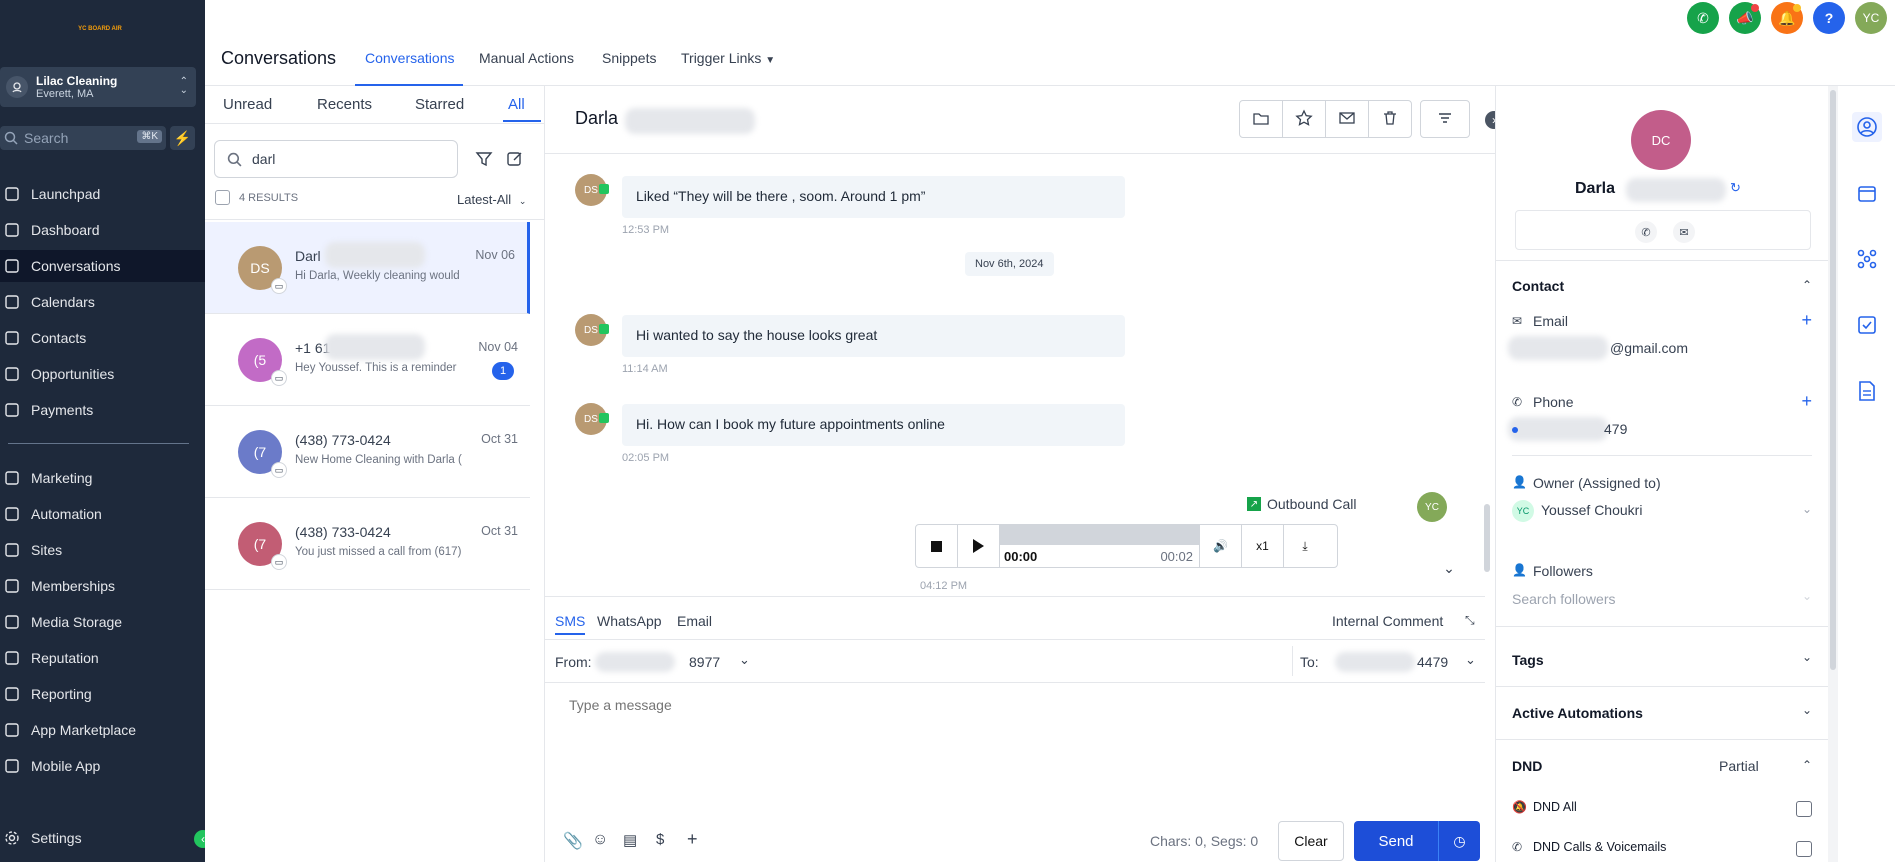 The image size is (1895, 863). What do you see at coordinates (102, 730) in the screenshot?
I see `sidebar-item-app-marketplace: App Marketplace` at bounding box center [102, 730].